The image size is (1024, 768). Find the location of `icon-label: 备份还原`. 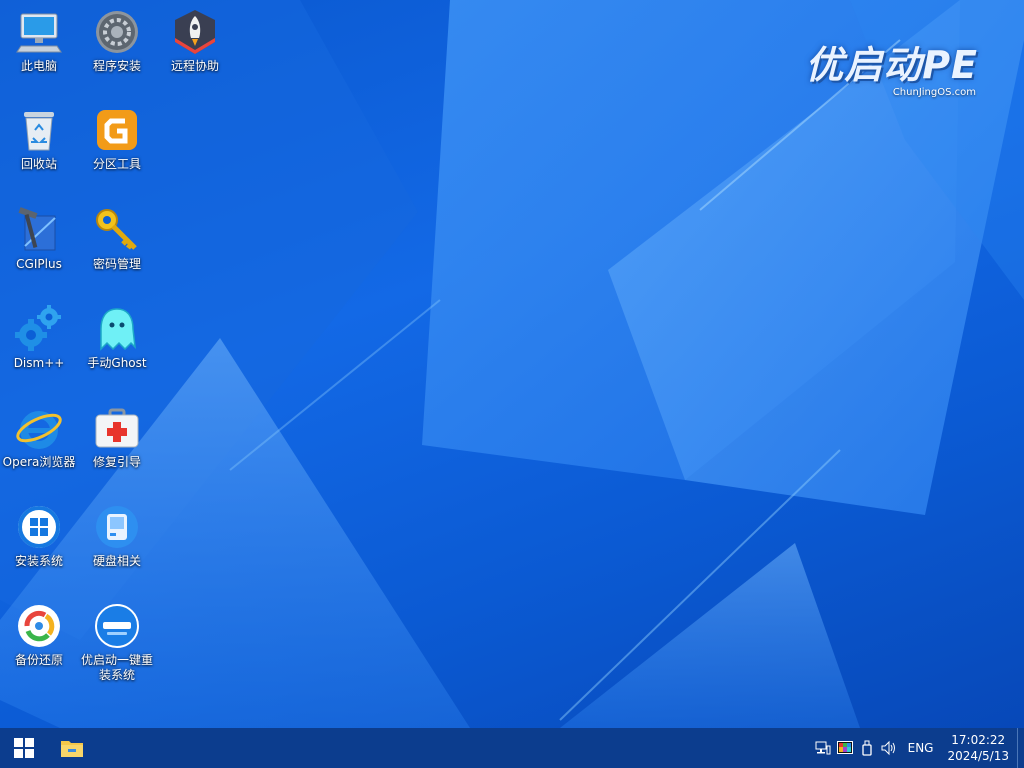

icon-label: 备份还原 is located at coordinates (38, 660).